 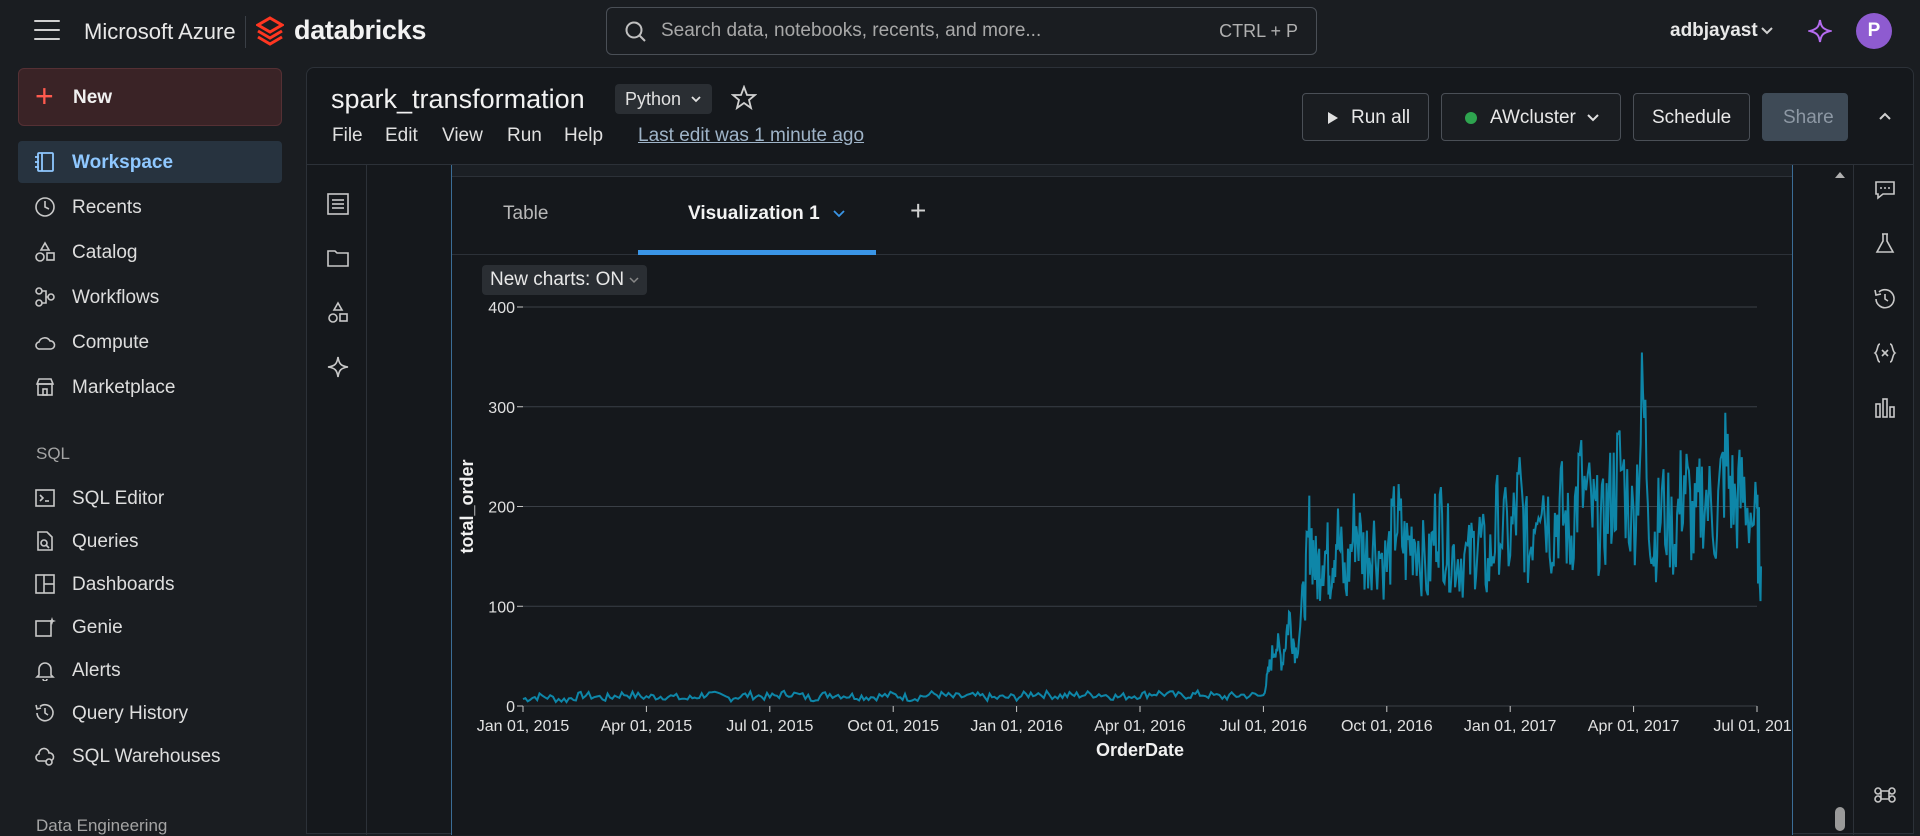 I want to click on sidebar-item-alerts: Alerts, so click(x=150, y=670).